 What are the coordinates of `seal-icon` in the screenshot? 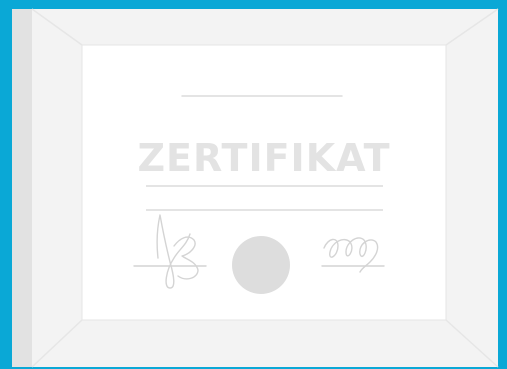 It's located at (261, 265).